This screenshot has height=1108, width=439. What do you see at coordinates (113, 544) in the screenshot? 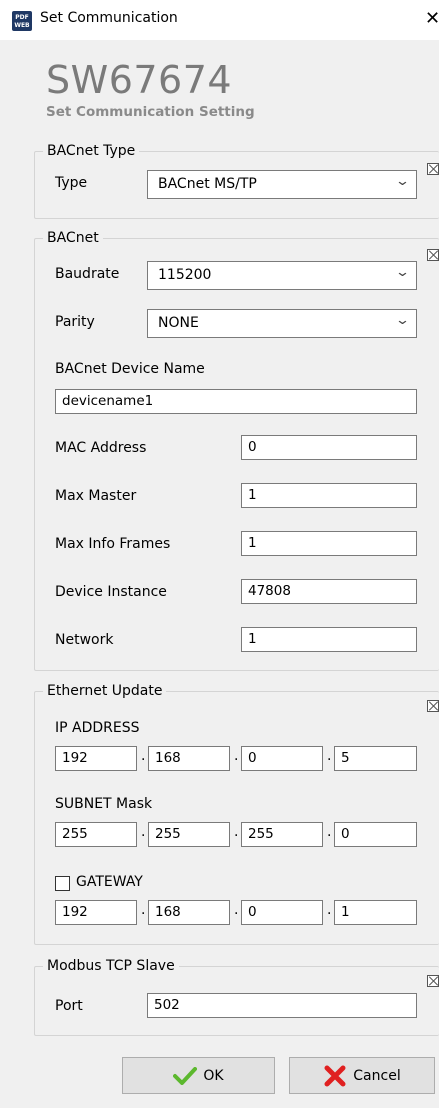
I see `max-info-frames-label: Max Info Frames` at bounding box center [113, 544].